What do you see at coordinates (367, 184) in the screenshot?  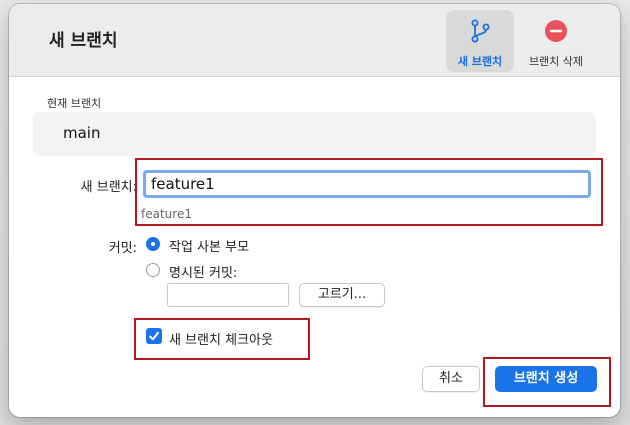 I see `new-branch-name-input` at bounding box center [367, 184].